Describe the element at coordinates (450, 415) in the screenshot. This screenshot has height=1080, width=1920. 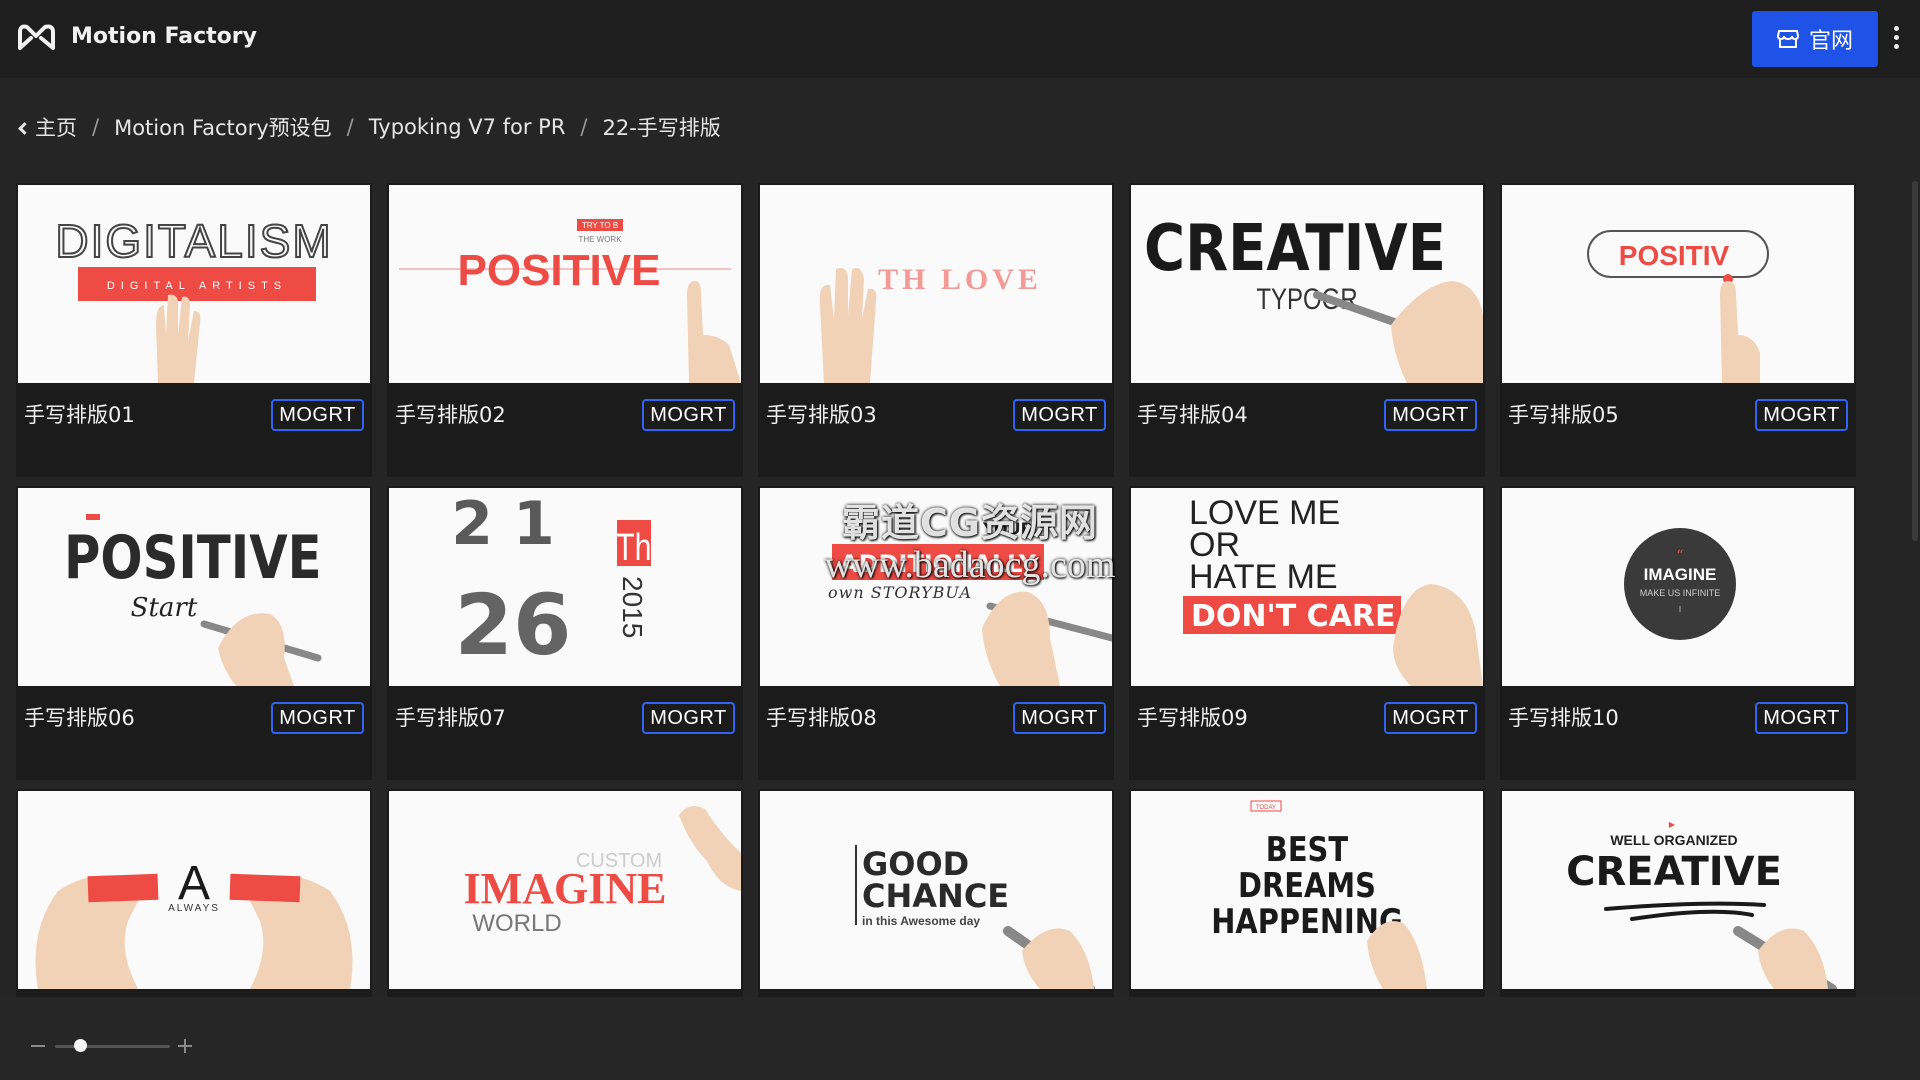
I see `template-title: 手写排版02` at that location.